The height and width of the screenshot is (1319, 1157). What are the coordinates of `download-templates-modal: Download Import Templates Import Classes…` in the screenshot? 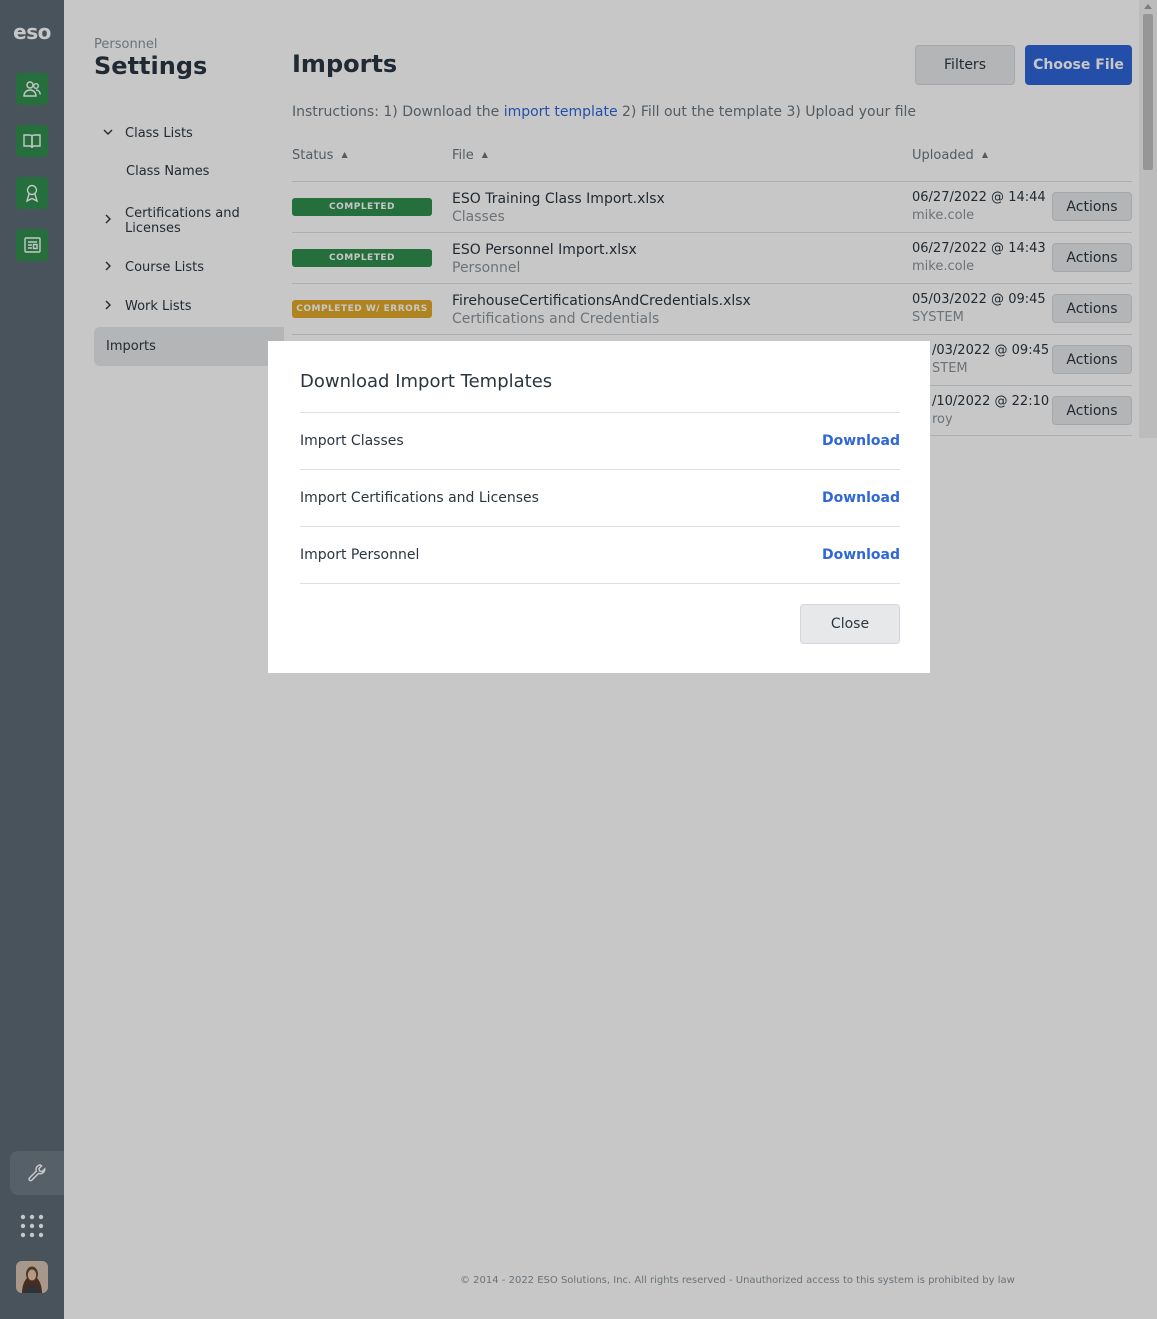 It's located at (599, 507).